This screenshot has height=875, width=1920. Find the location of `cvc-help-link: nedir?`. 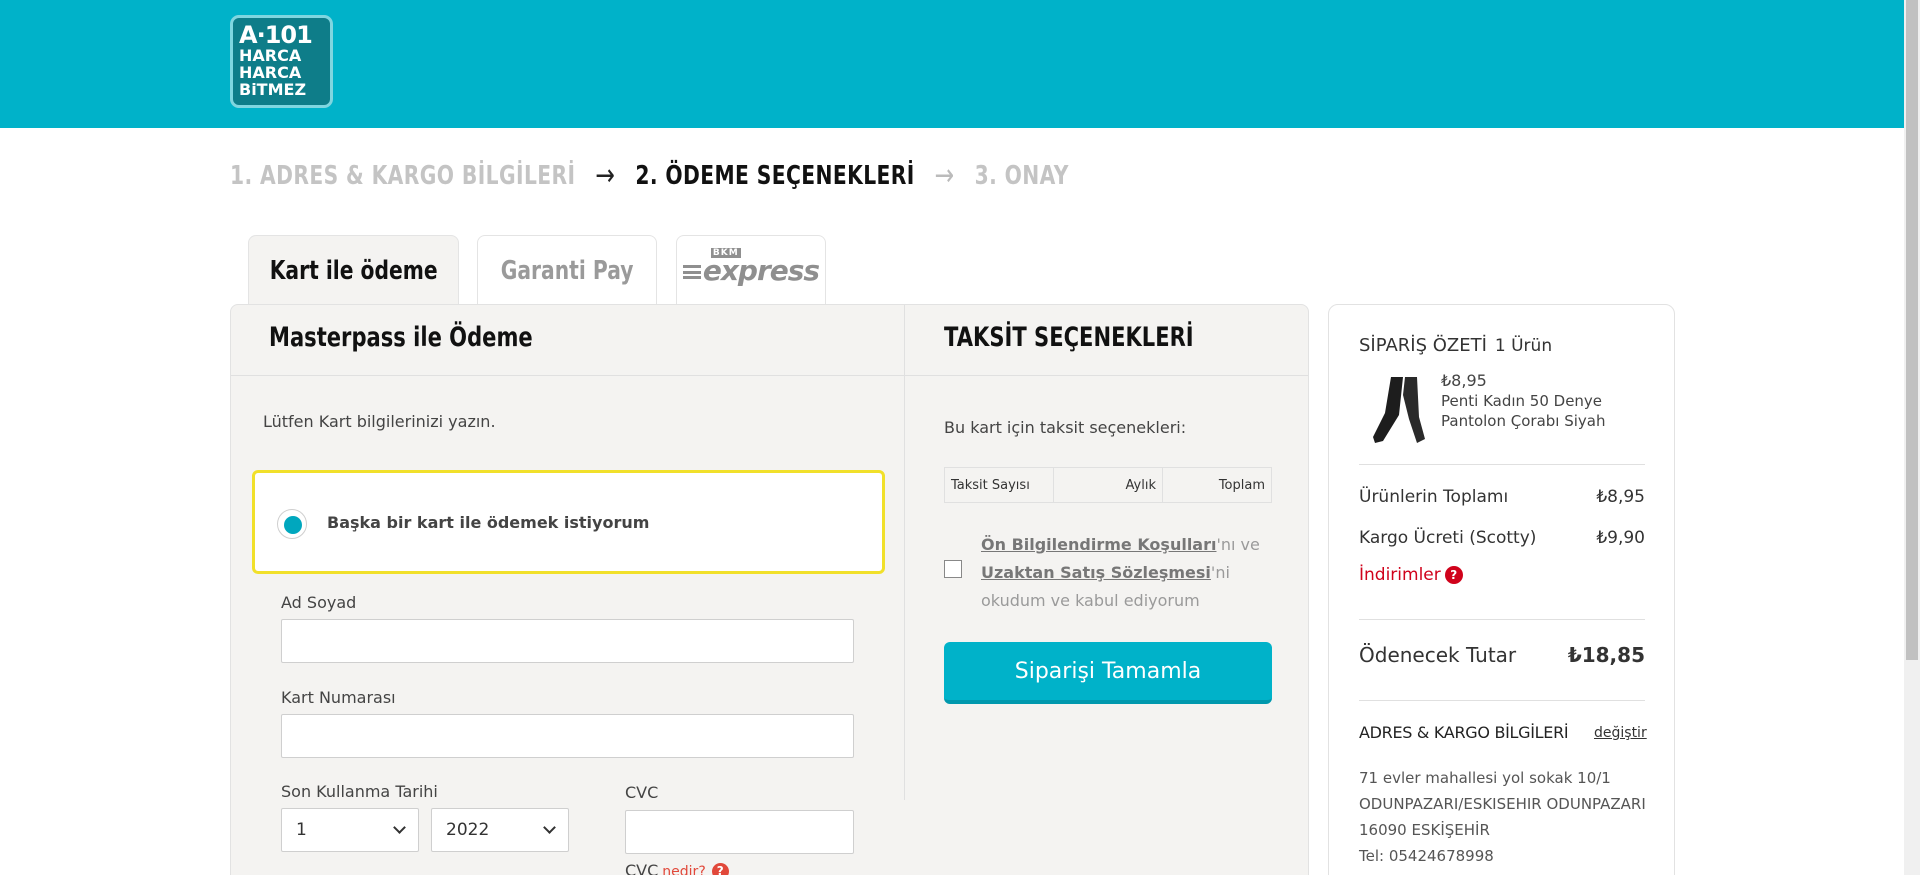

cvc-help-link: nedir? is located at coordinates (683, 869).